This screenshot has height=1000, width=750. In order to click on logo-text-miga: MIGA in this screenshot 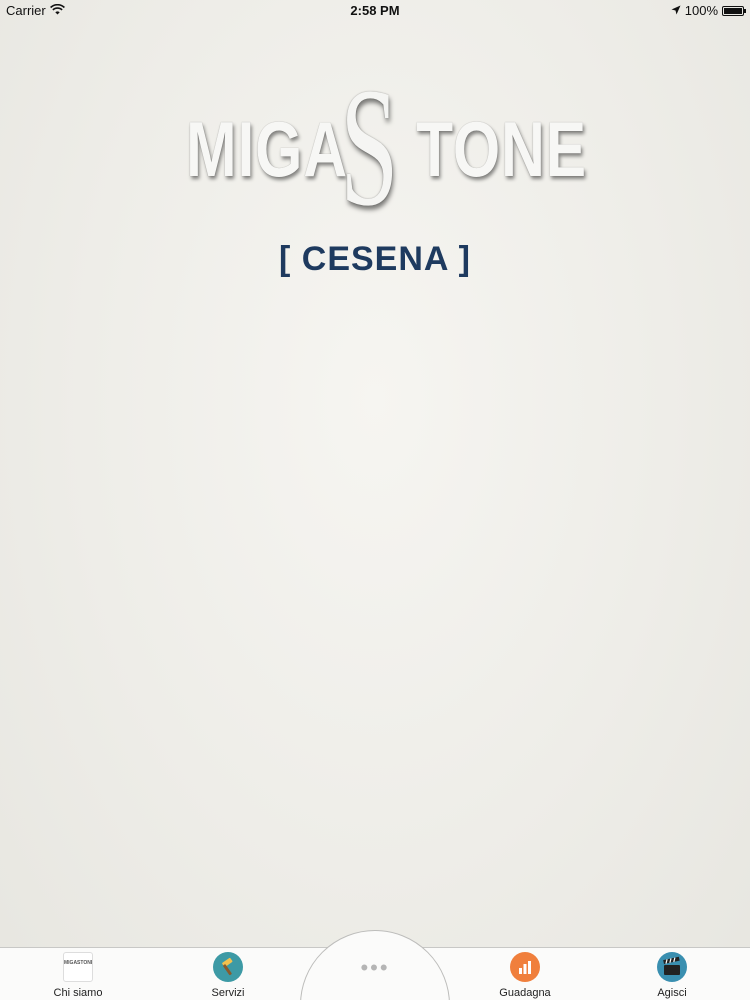, I will do `click(267, 149)`.